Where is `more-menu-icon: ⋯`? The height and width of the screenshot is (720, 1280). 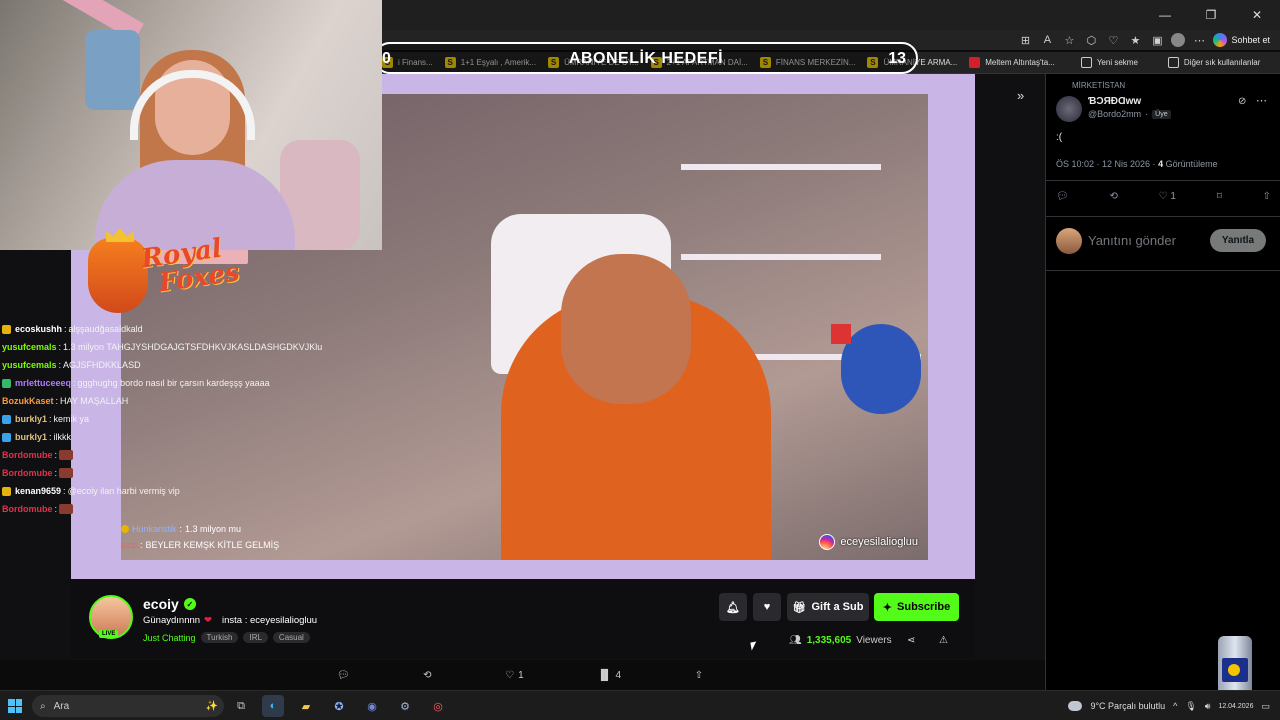 more-menu-icon: ⋯ is located at coordinates (1199, 40).